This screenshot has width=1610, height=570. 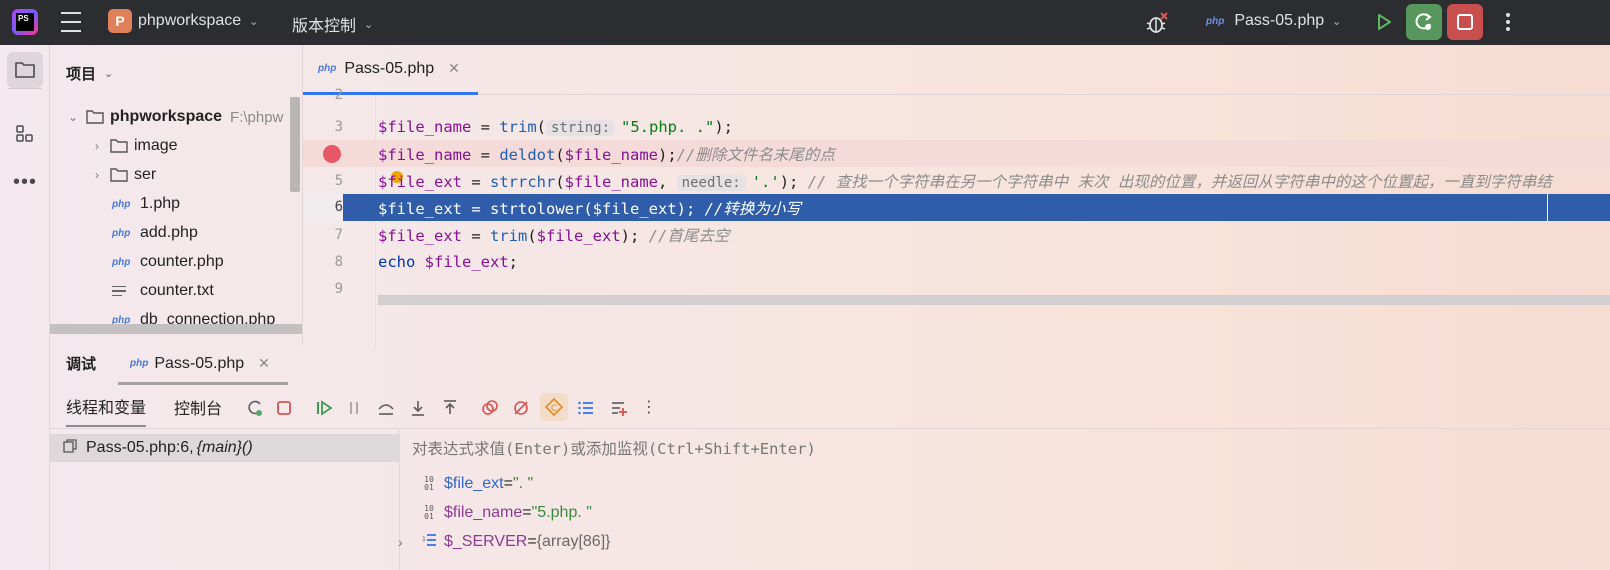 I want to click on tree-item-counter-txt: counter.txt, so click(x=163, y=291).